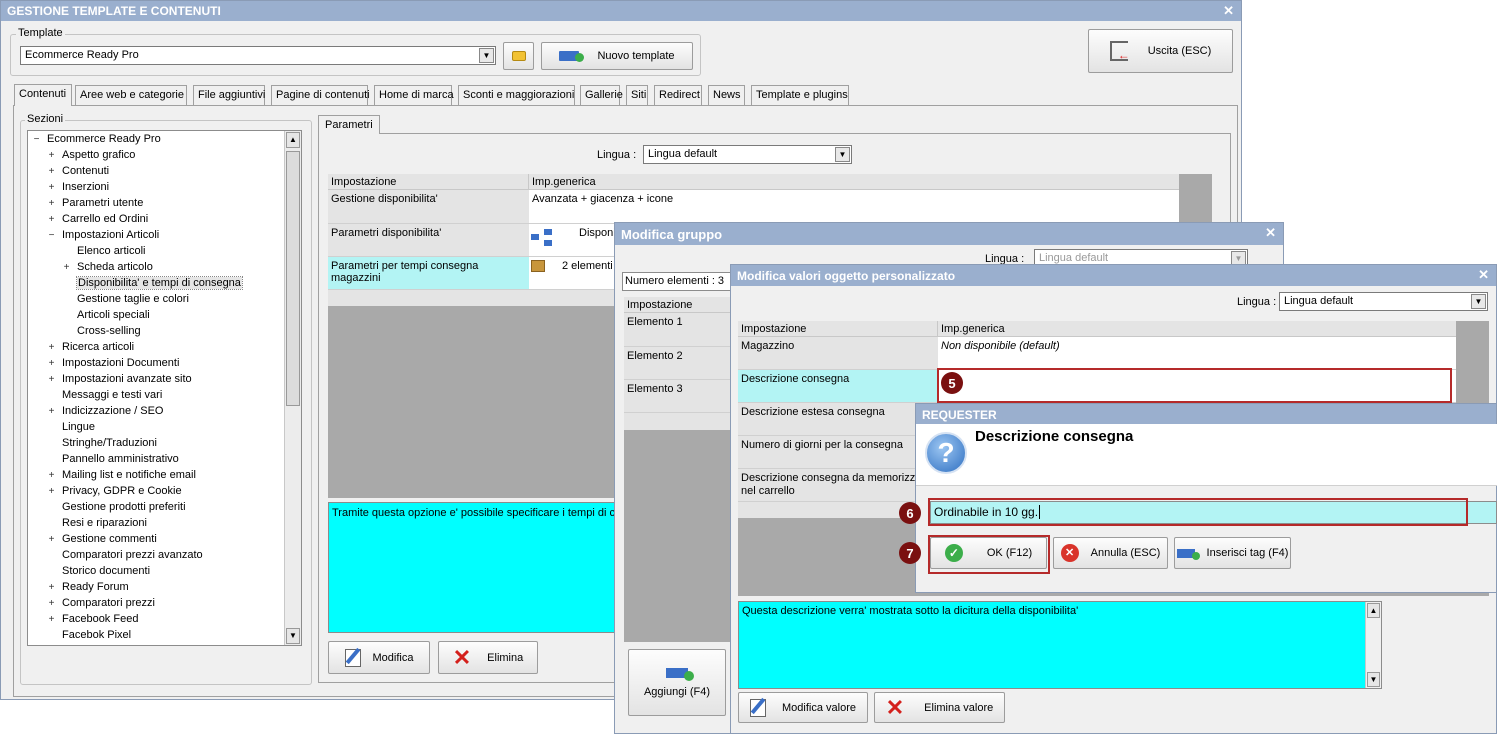  What do you see at coordinates (428, 240) in the screenshot?
I see `grid-row-name: Parametri disponibilita'` at bounding box center [428, 240].